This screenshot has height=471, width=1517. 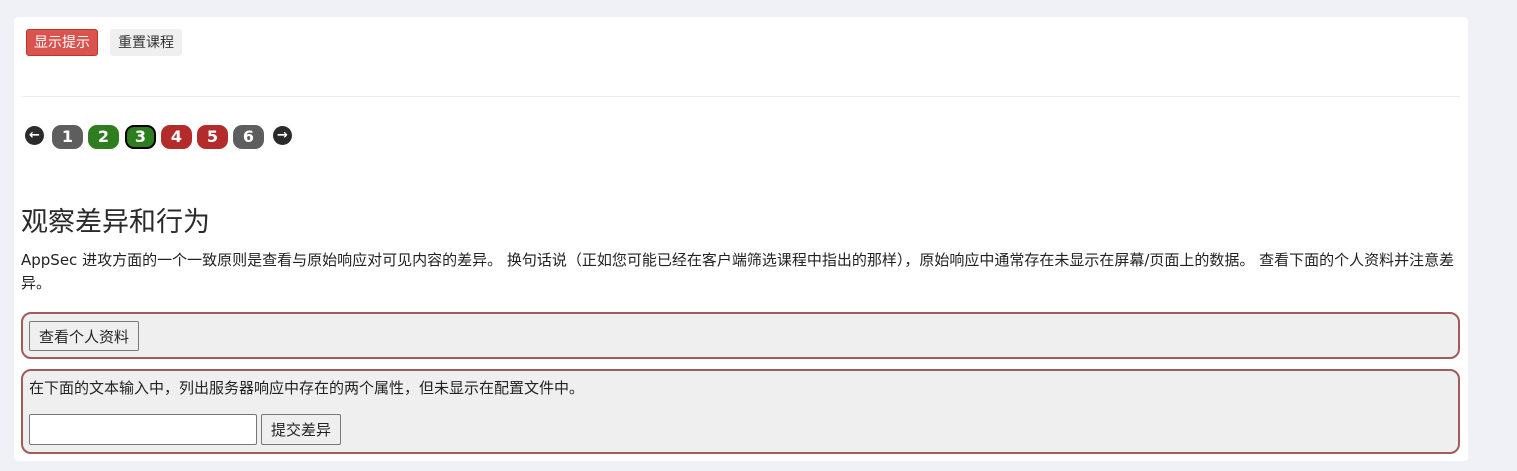 What do you see at coordinates (146, 42) in the screenshot?
I see `reset-lesson-button: 重置课程` at bounding box center [146, 42].